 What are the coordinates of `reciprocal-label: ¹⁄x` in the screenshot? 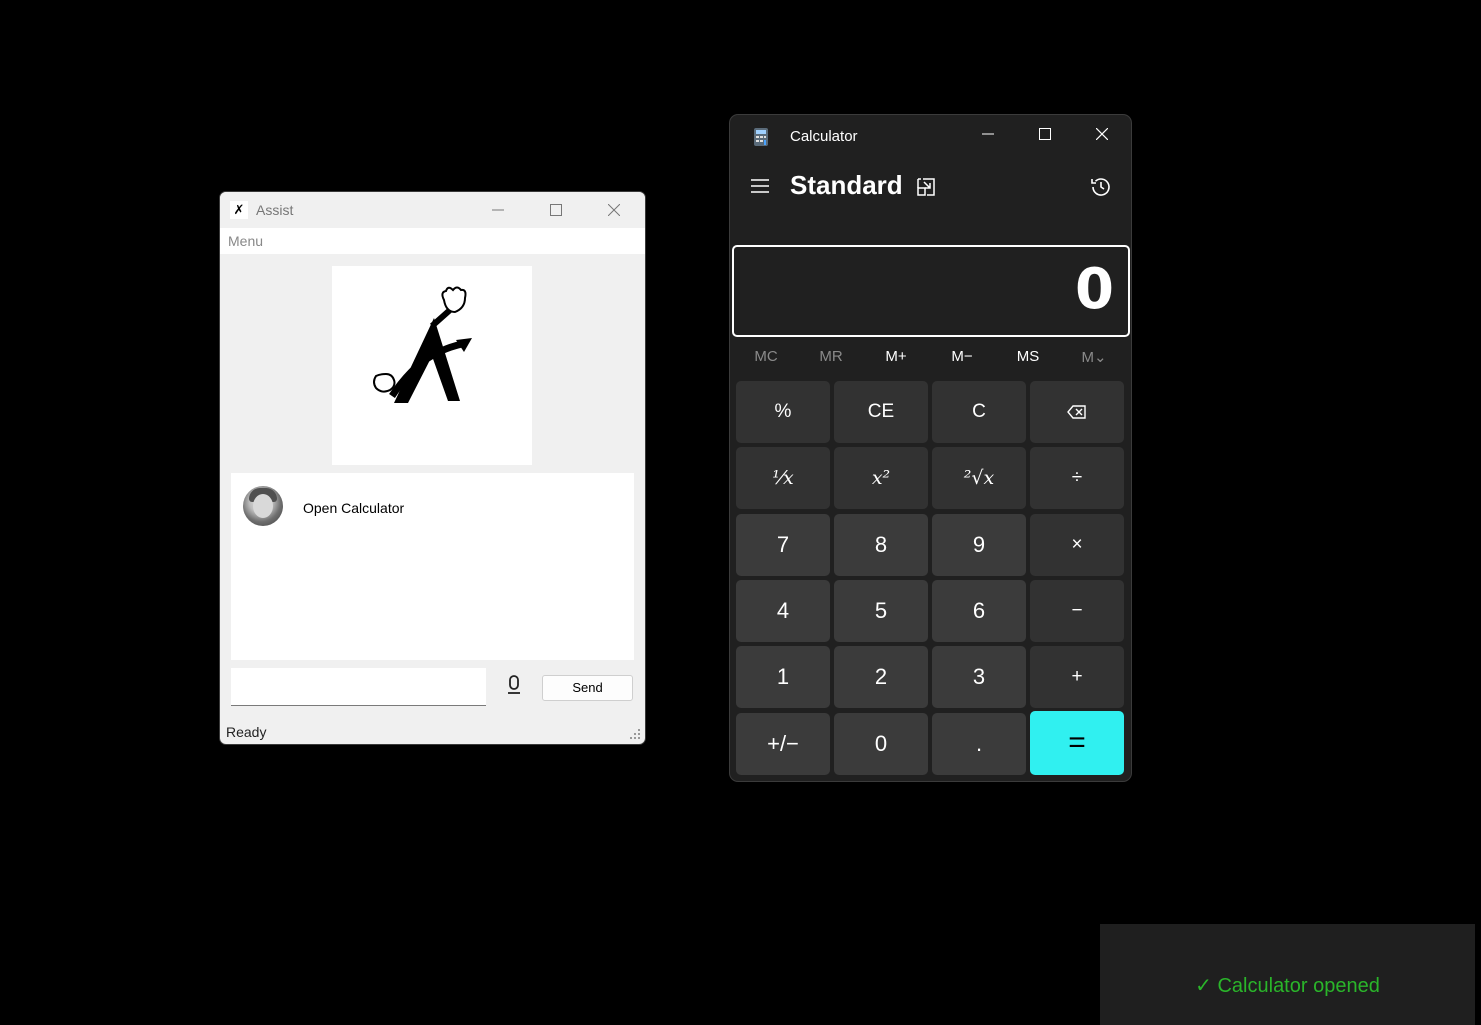 It's located at (783, 478).